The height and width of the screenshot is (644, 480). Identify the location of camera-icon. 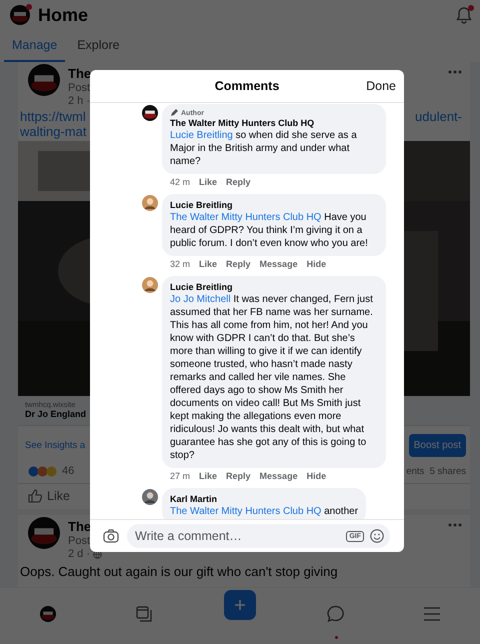
(111, 536).